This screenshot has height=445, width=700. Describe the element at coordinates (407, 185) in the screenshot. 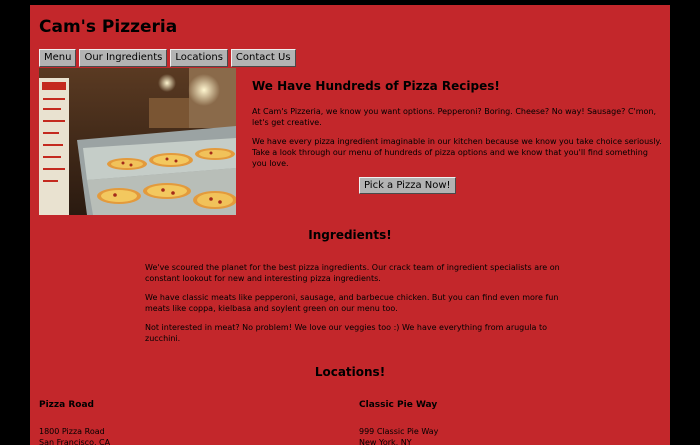

I see `pick-pizza-button: Pick a Pizza Now!` at that location.